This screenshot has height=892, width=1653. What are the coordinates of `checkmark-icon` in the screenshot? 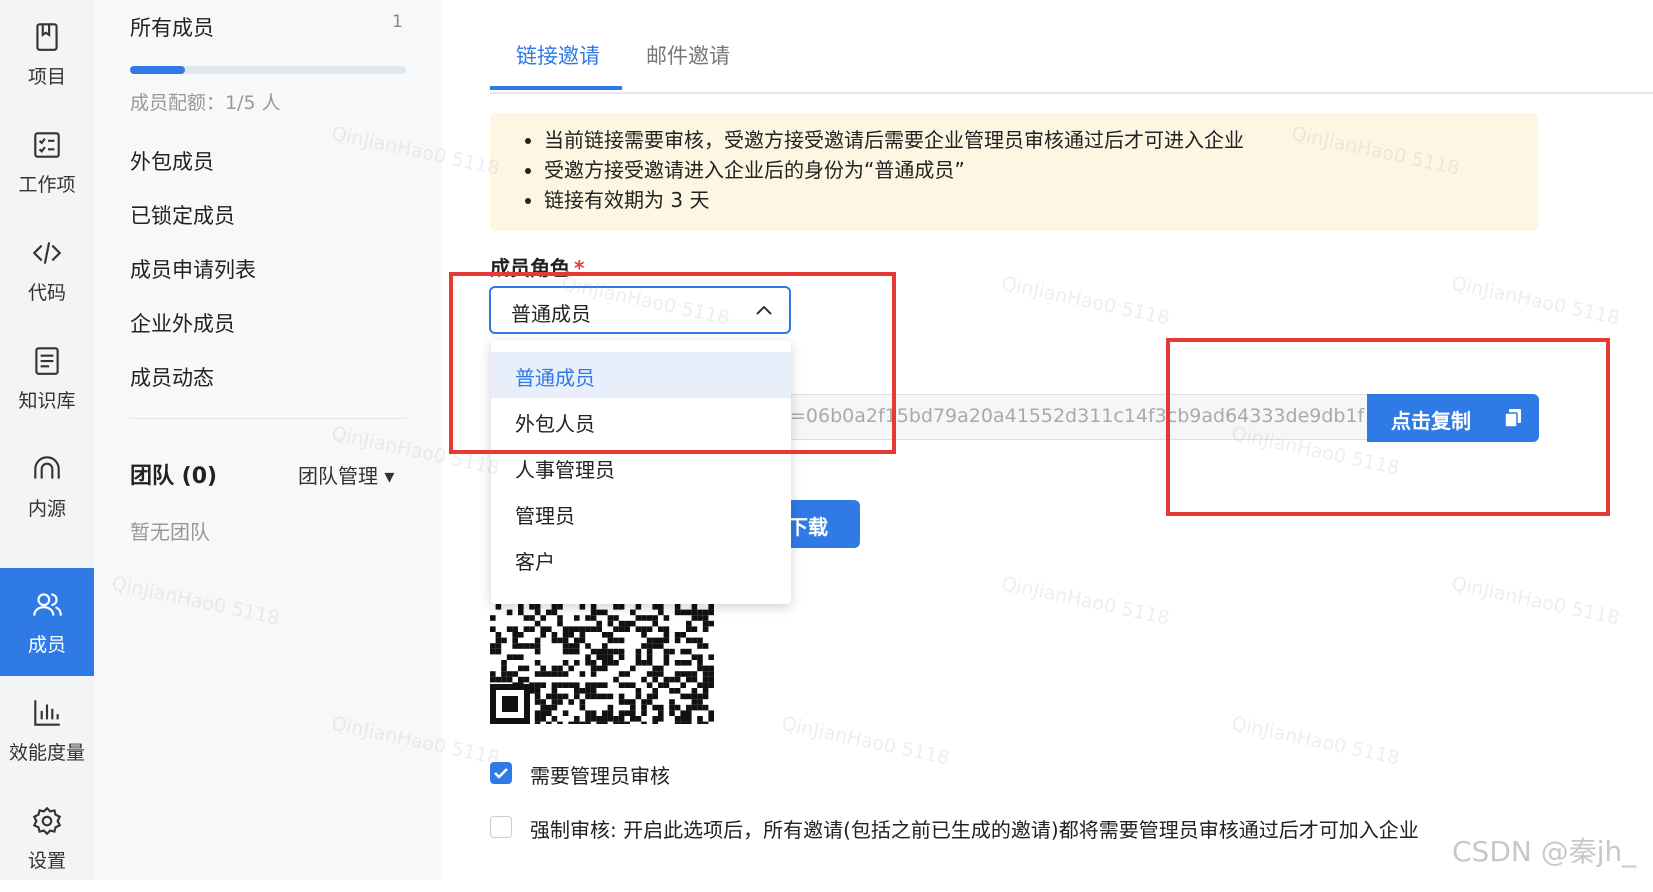 It's located at (501, 773).